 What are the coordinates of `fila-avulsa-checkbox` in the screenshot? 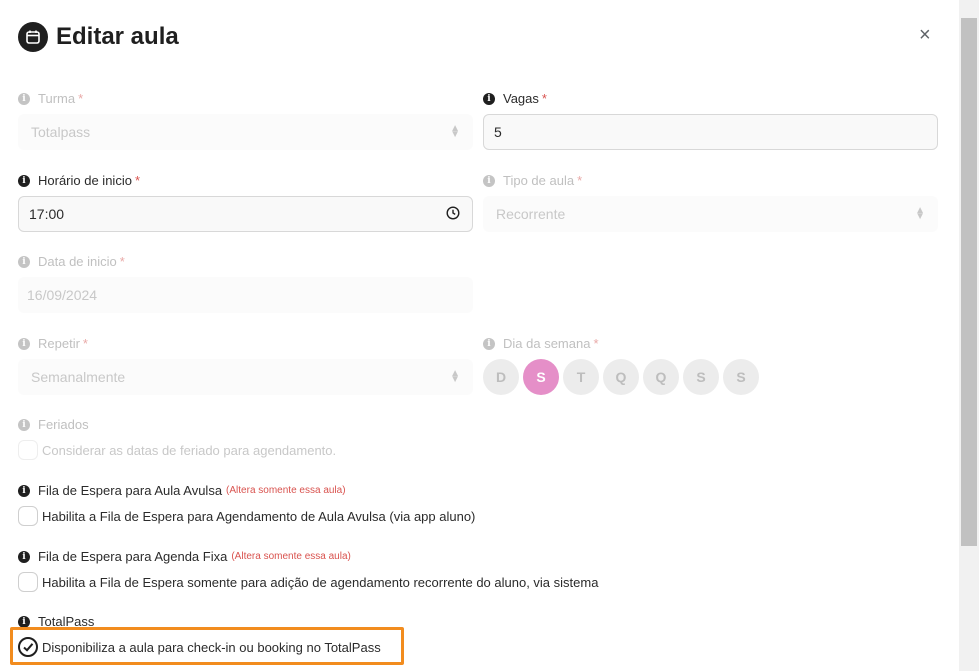 It's located at (28, 516).